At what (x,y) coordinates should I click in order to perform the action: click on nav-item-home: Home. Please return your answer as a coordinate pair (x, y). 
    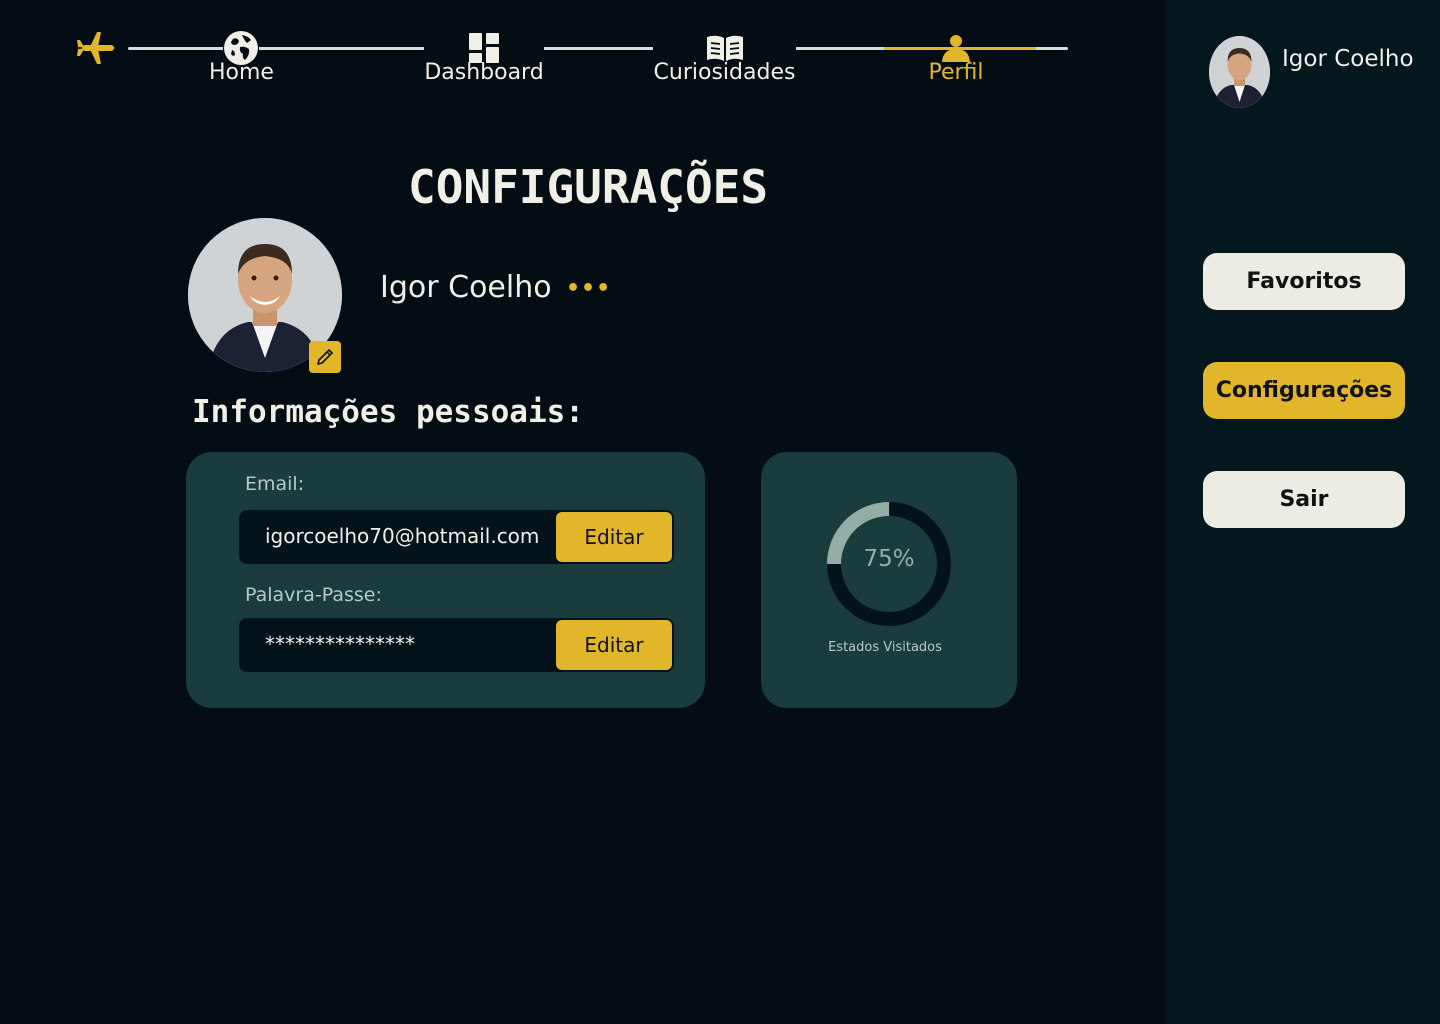
    Looking at the image, I should click on (241, 57).